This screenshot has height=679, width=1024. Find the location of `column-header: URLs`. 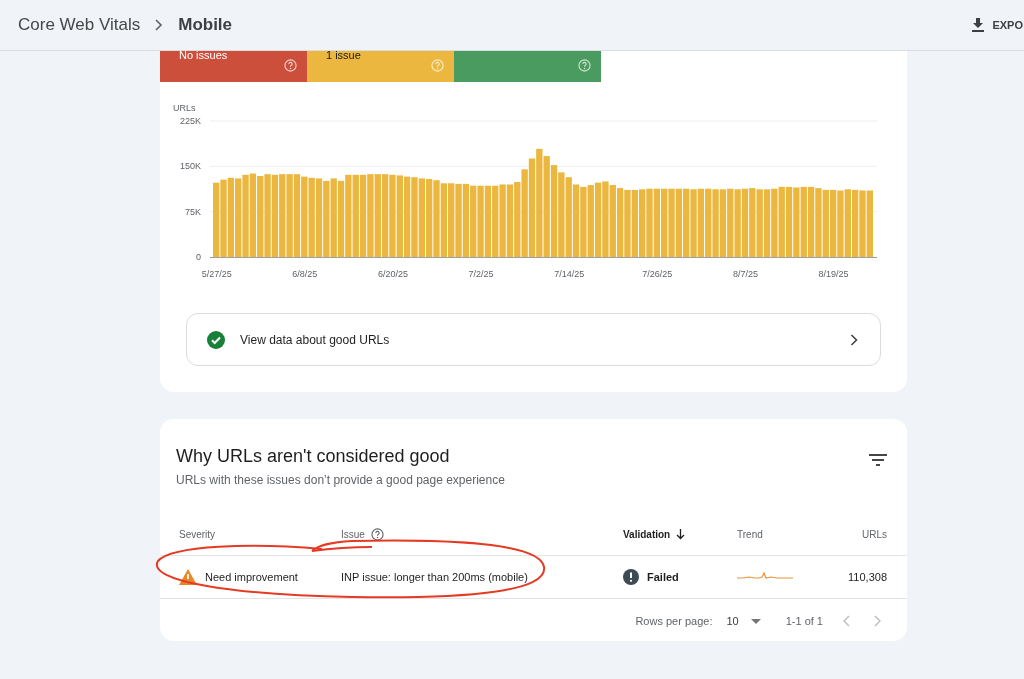

column-header: URLs is located at coordinates (874, 534).